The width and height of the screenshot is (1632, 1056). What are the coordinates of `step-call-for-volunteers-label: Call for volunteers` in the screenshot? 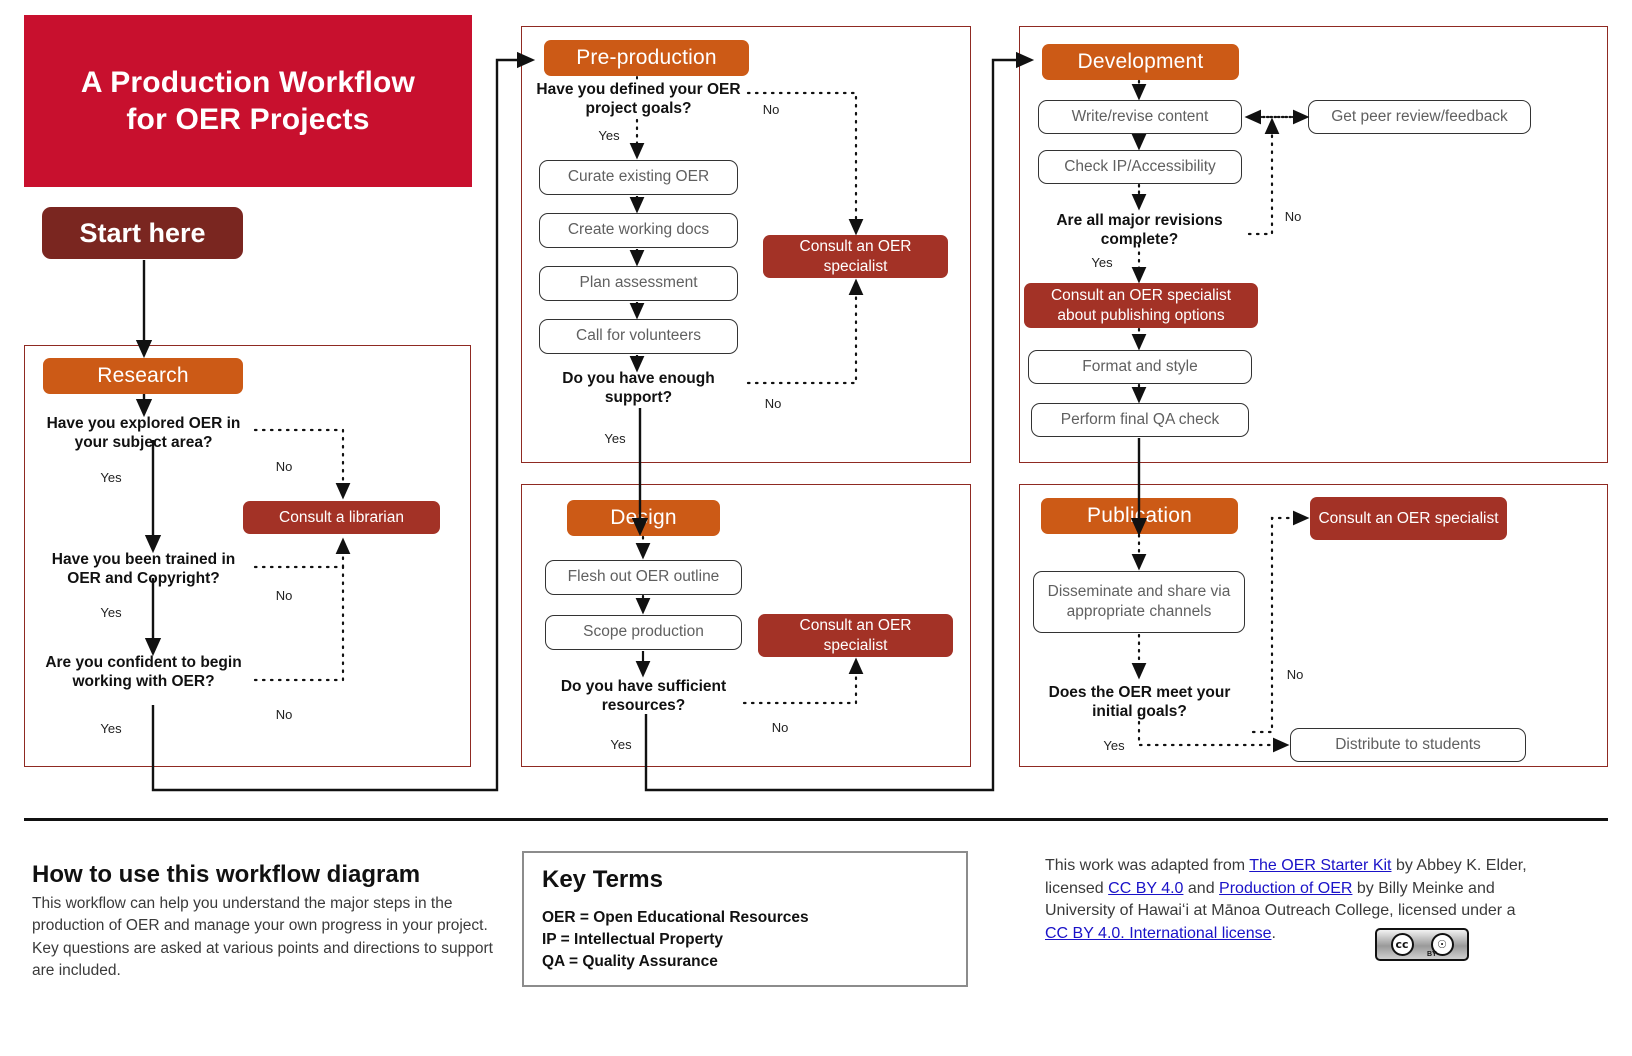 It's located at (638, 336).